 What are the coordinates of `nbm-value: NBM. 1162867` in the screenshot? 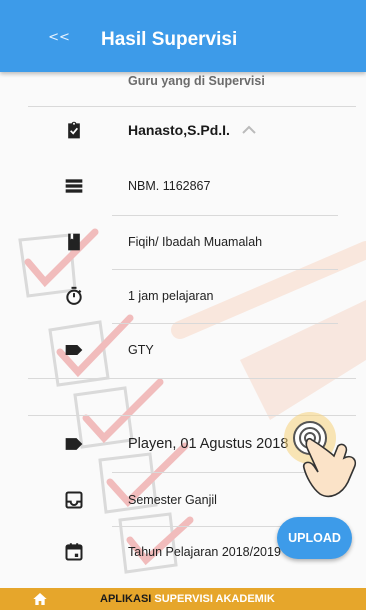 It's located at (169, 186).